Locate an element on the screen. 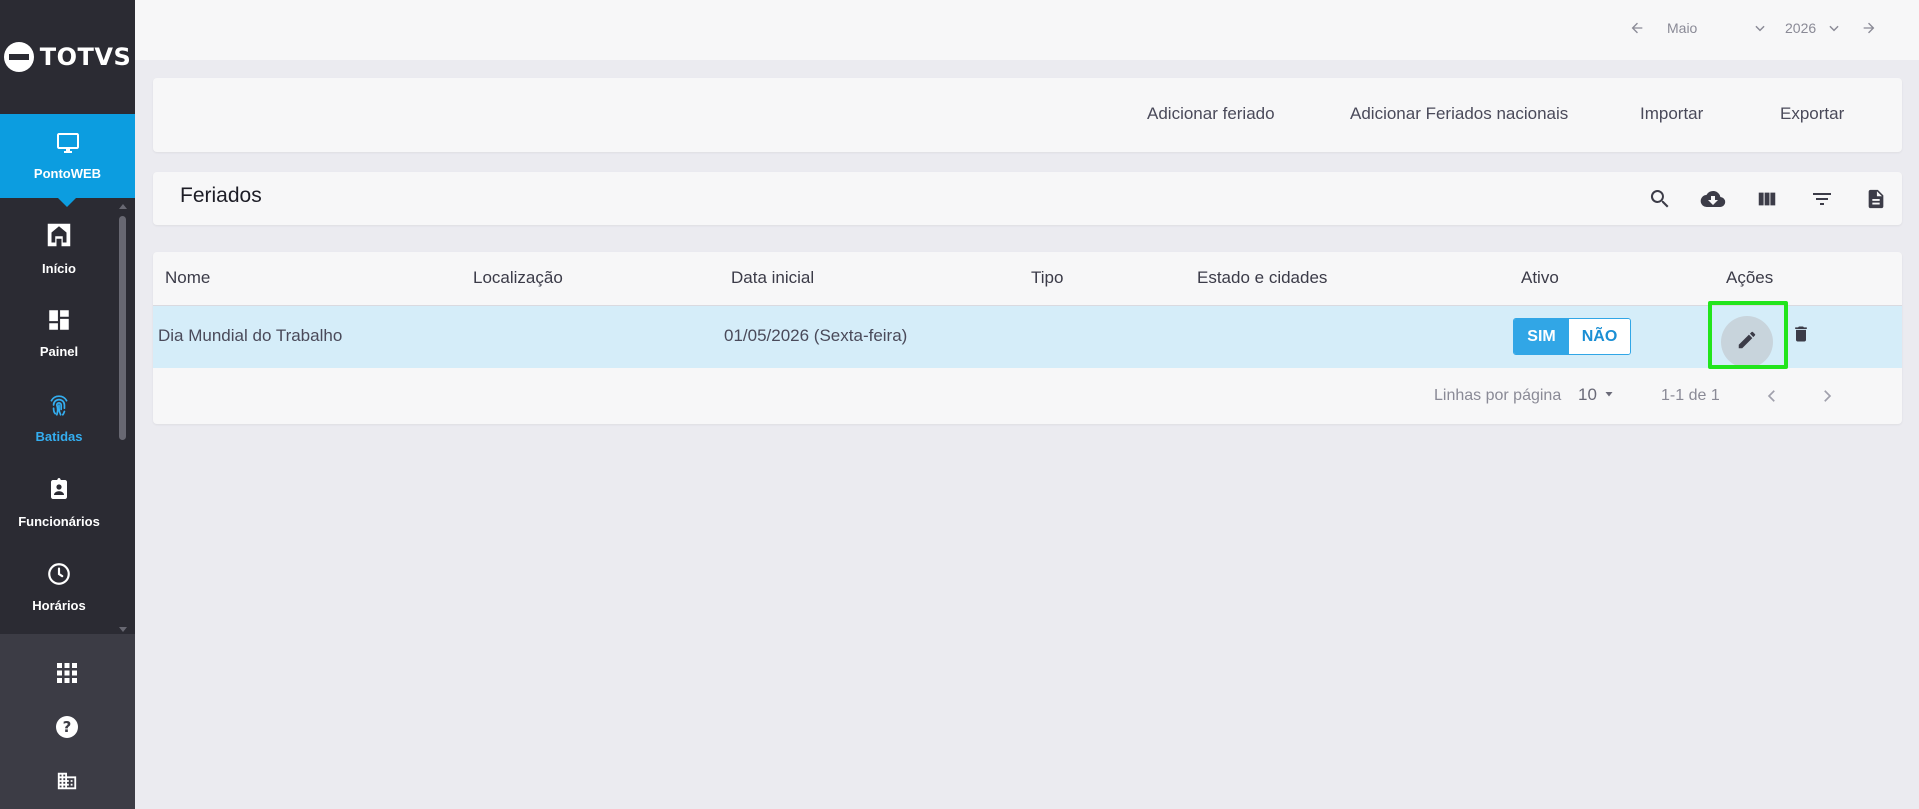 This screenshot has height=809, width=1919. filter-icon is located at coordinates (1822, 199).